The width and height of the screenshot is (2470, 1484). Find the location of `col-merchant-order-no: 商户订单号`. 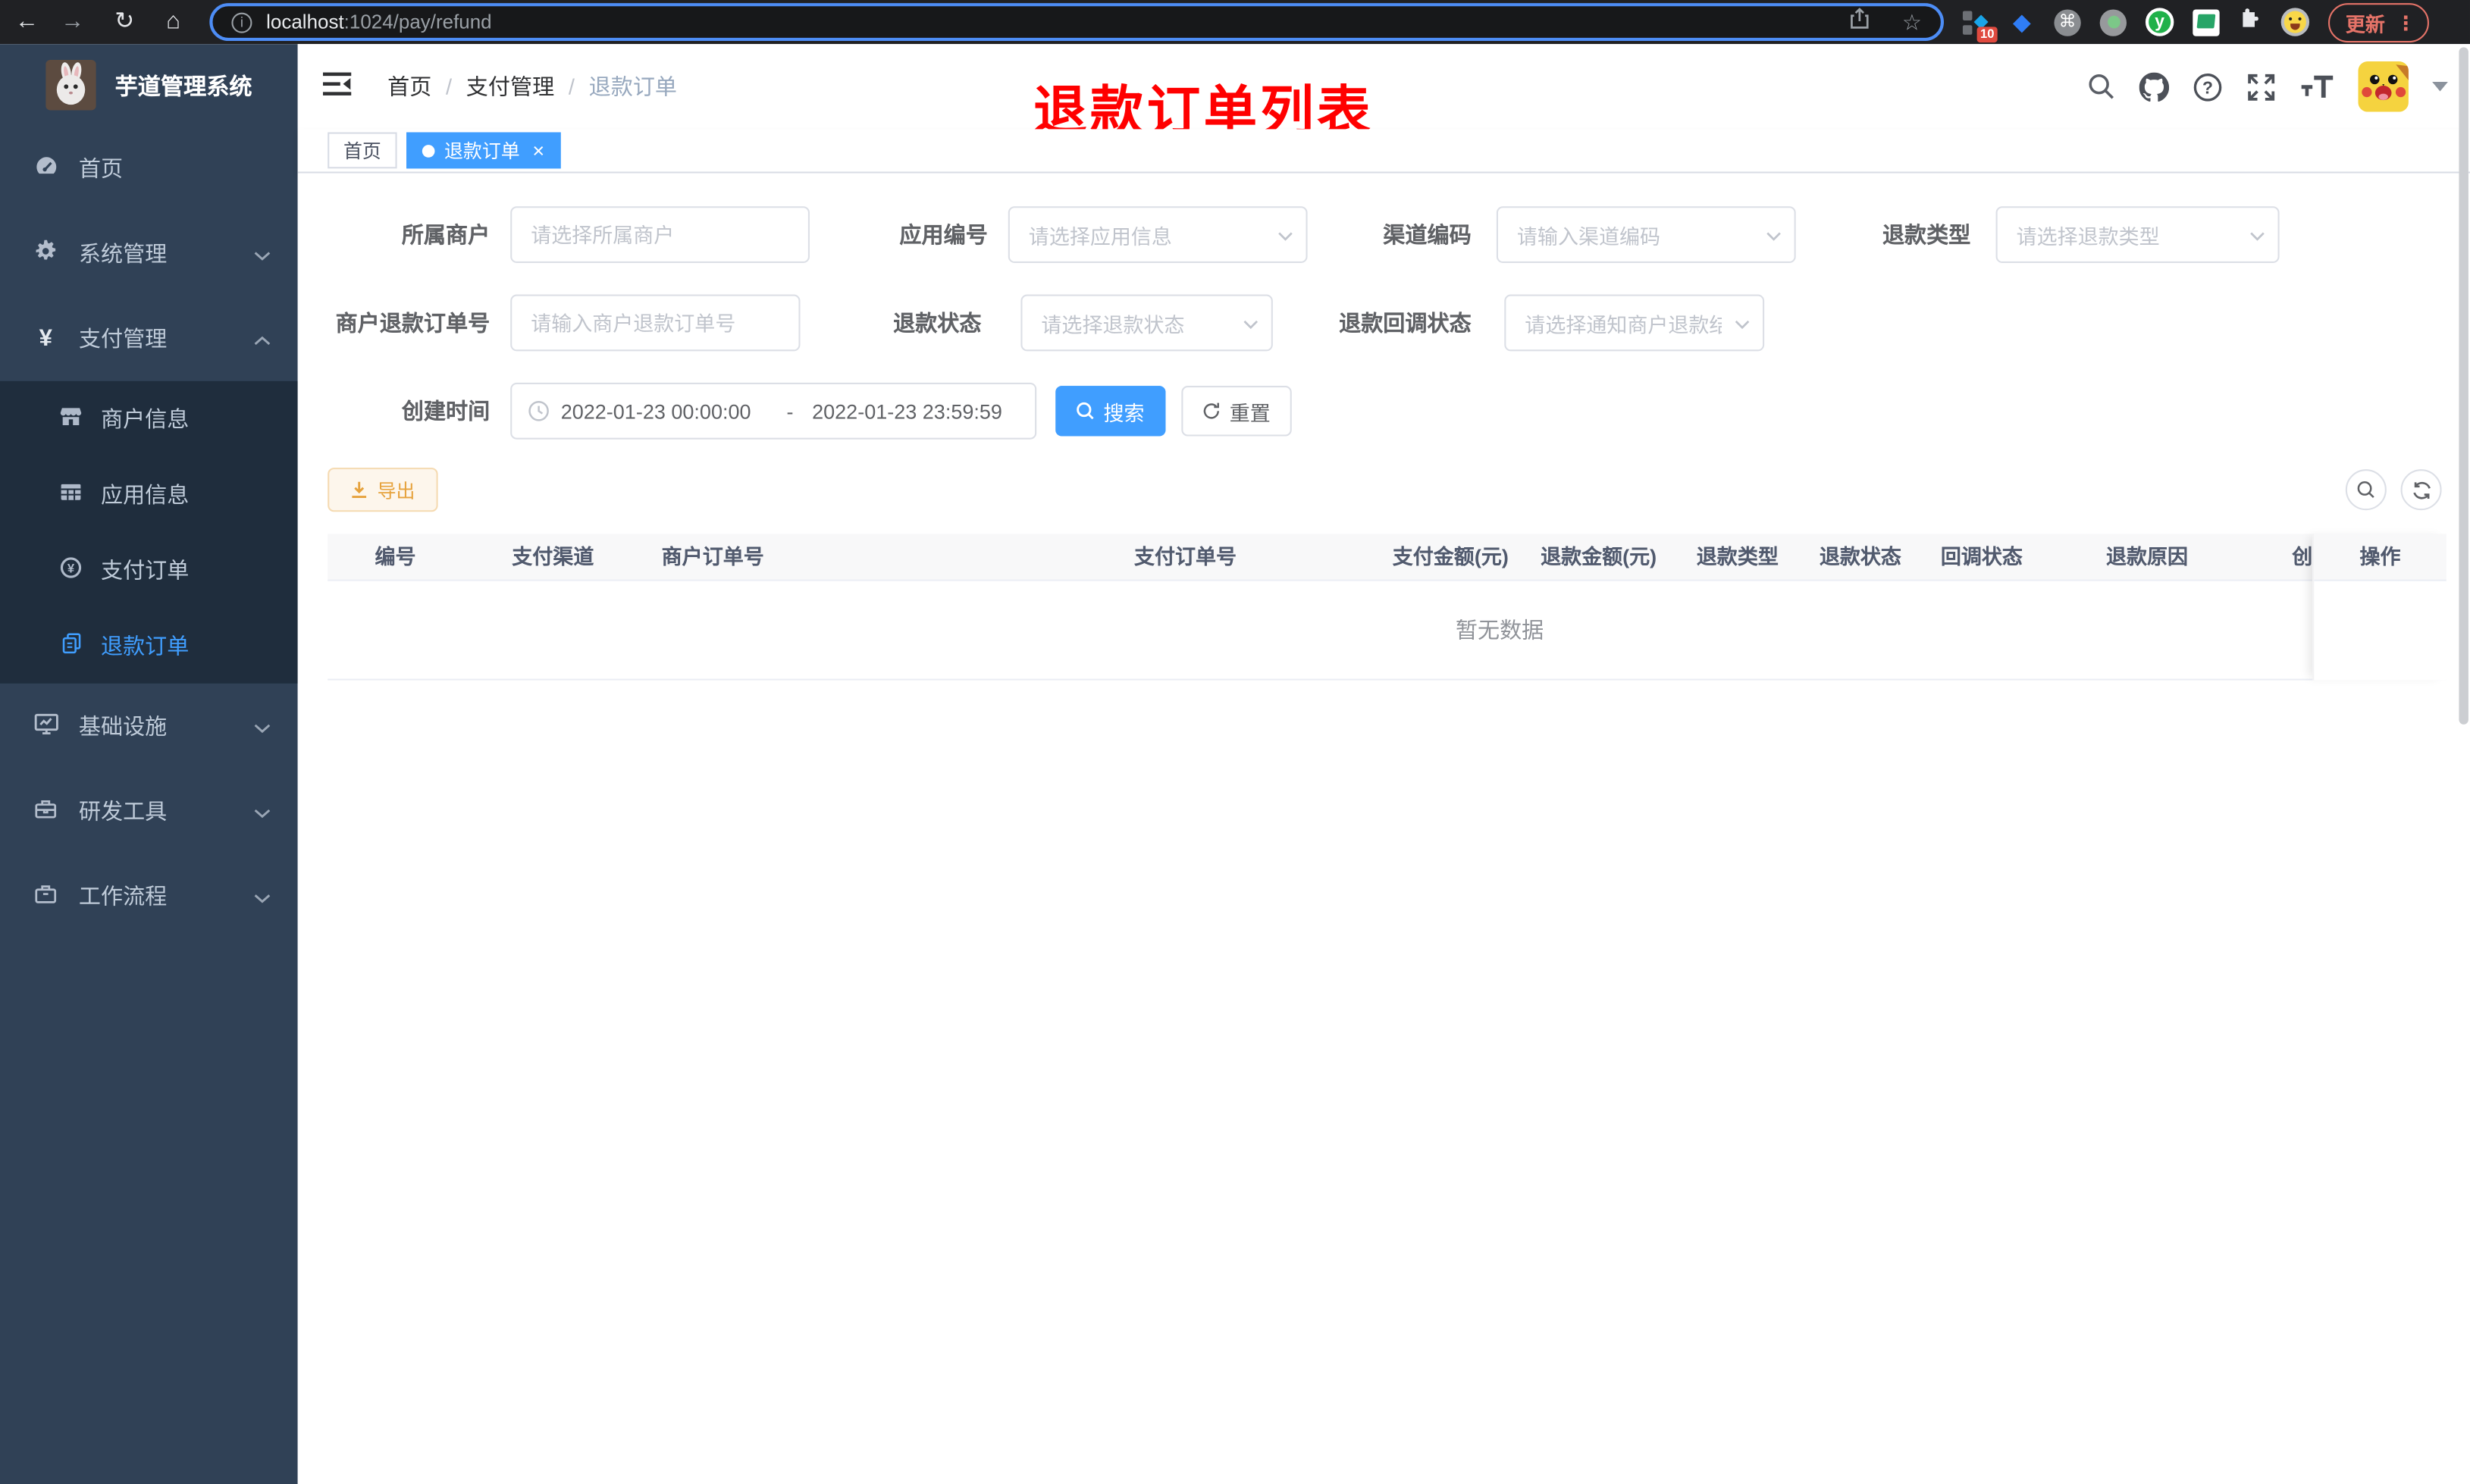

col-merchant-order-no: 商户订单号 is located at coordinates (712, 556).